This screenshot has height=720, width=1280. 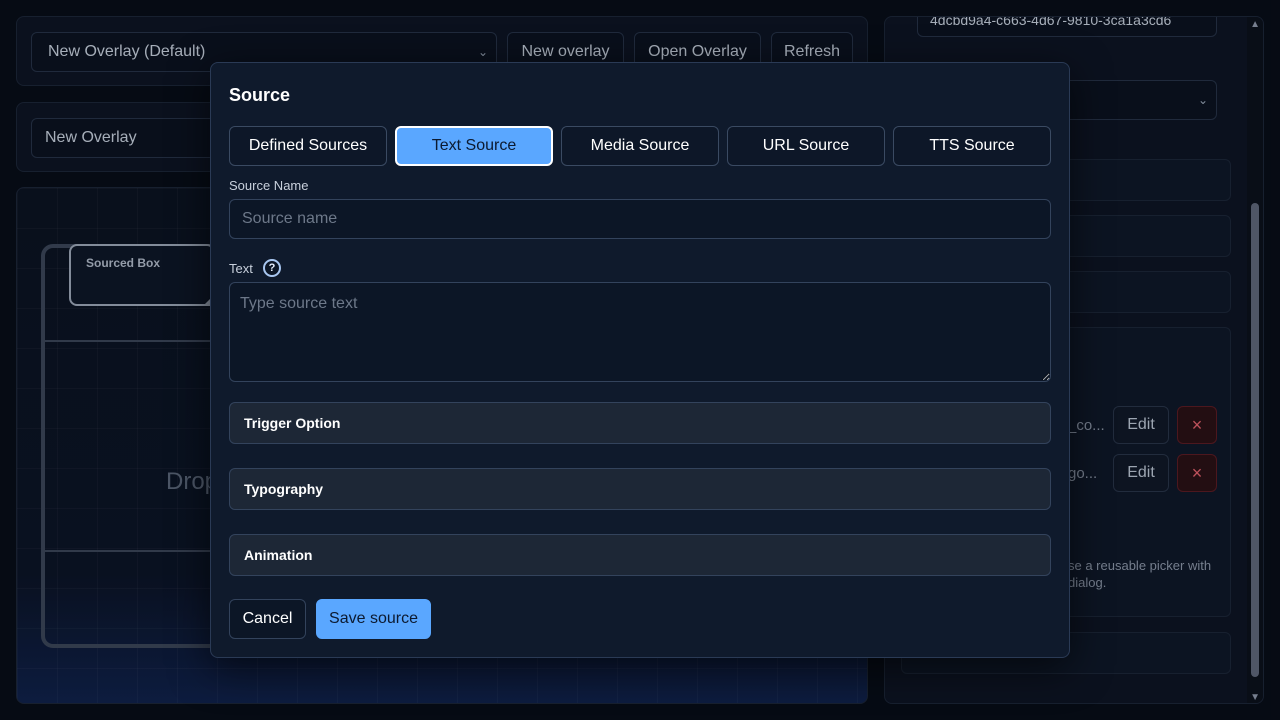 What do you see at coordinates (640, 489) in the screenshot?
I see `typography-section: Typography` at bounding box center [640, 489].